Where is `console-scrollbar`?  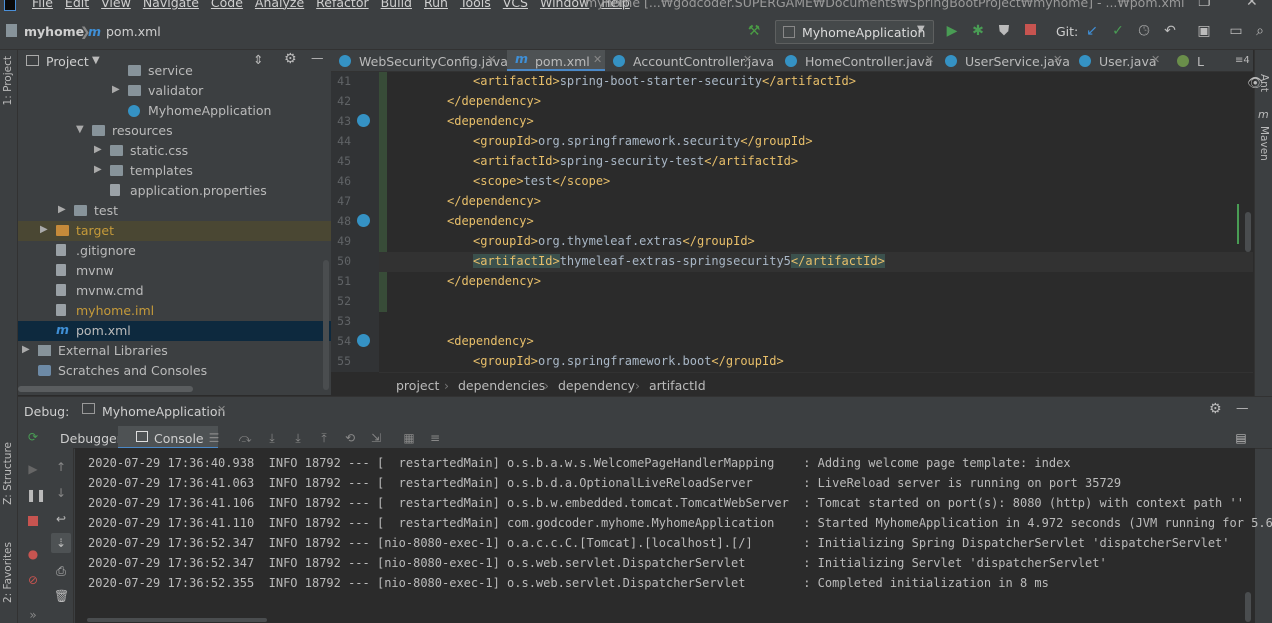 console-scrollbar is located at coordinates (1248, 607).